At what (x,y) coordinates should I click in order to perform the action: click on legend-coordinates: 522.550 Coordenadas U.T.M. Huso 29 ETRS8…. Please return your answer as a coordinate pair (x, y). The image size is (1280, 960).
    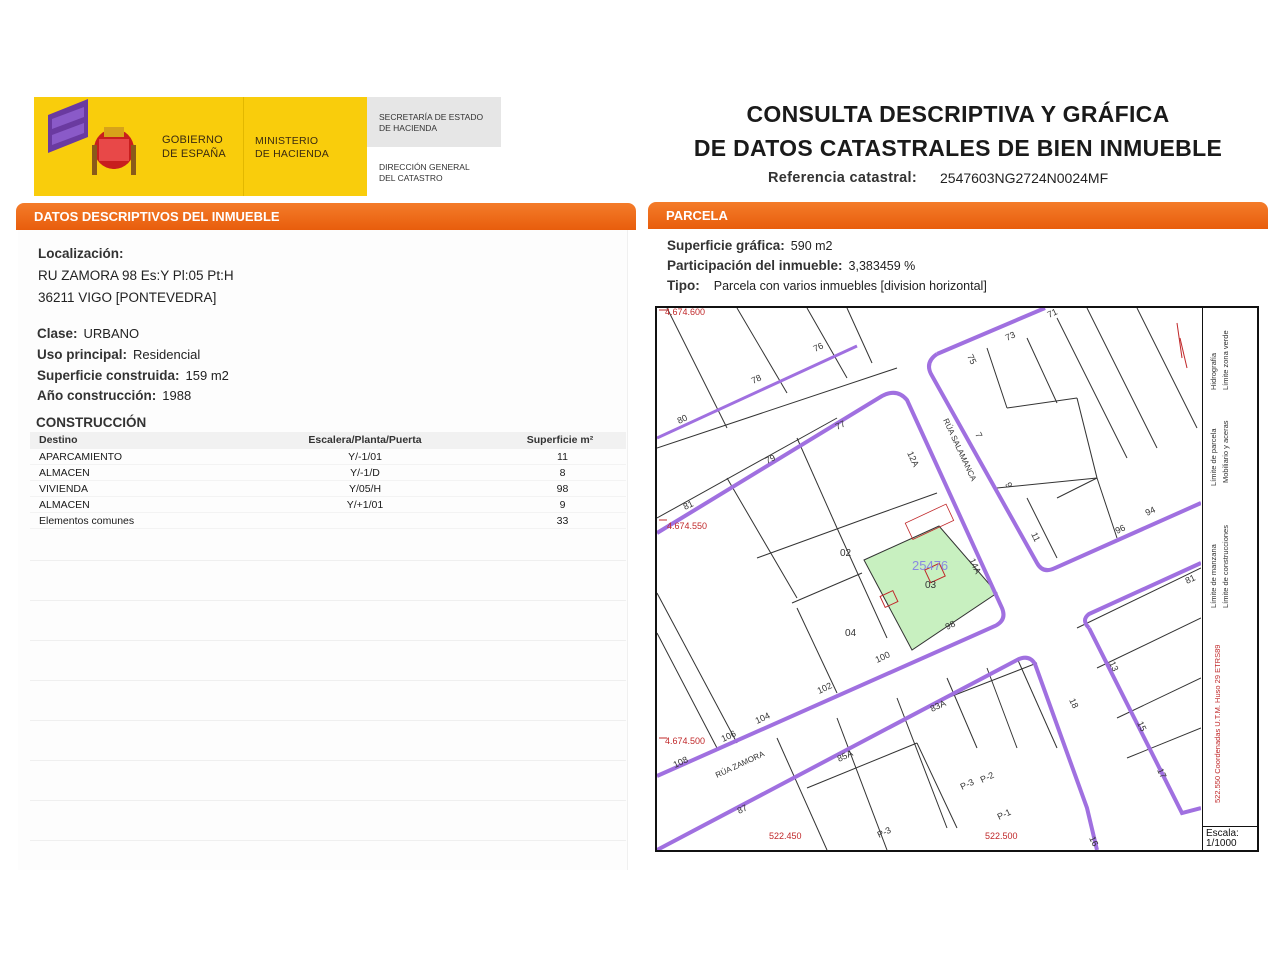
    Looking at the image, I should click on (1217, 723).